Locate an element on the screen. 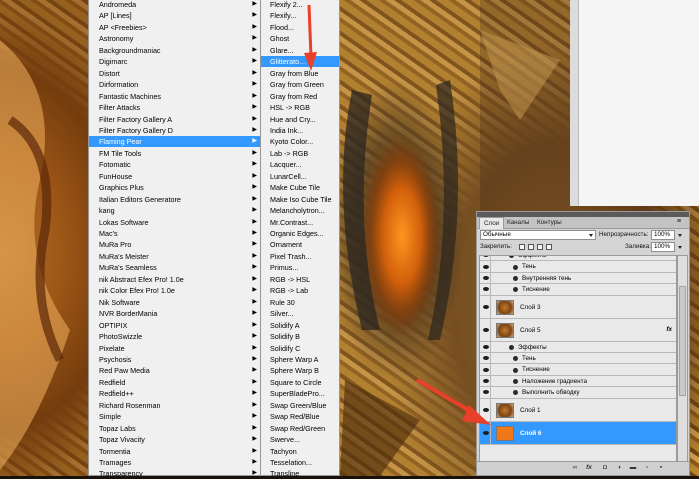 Image resolution: width=699 pixels, height=479 pixels. effect-row: Внутренняя тень is located at coordinates (578, 278).